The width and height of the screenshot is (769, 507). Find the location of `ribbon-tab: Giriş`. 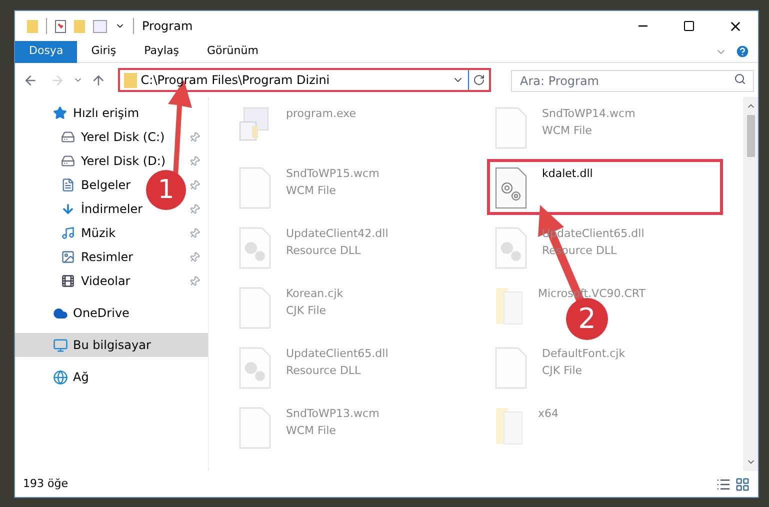

ribbon-tab: Giriş is located at coordinates (103, 51).